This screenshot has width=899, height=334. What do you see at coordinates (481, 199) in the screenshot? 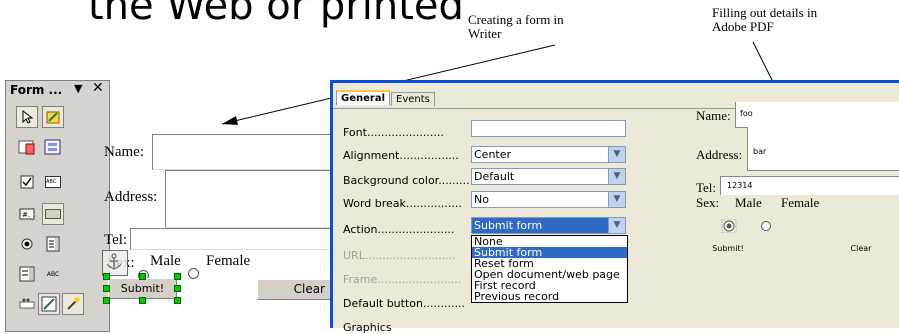
I see `prop-word-break-value: No` at bounding box center [481, 199].